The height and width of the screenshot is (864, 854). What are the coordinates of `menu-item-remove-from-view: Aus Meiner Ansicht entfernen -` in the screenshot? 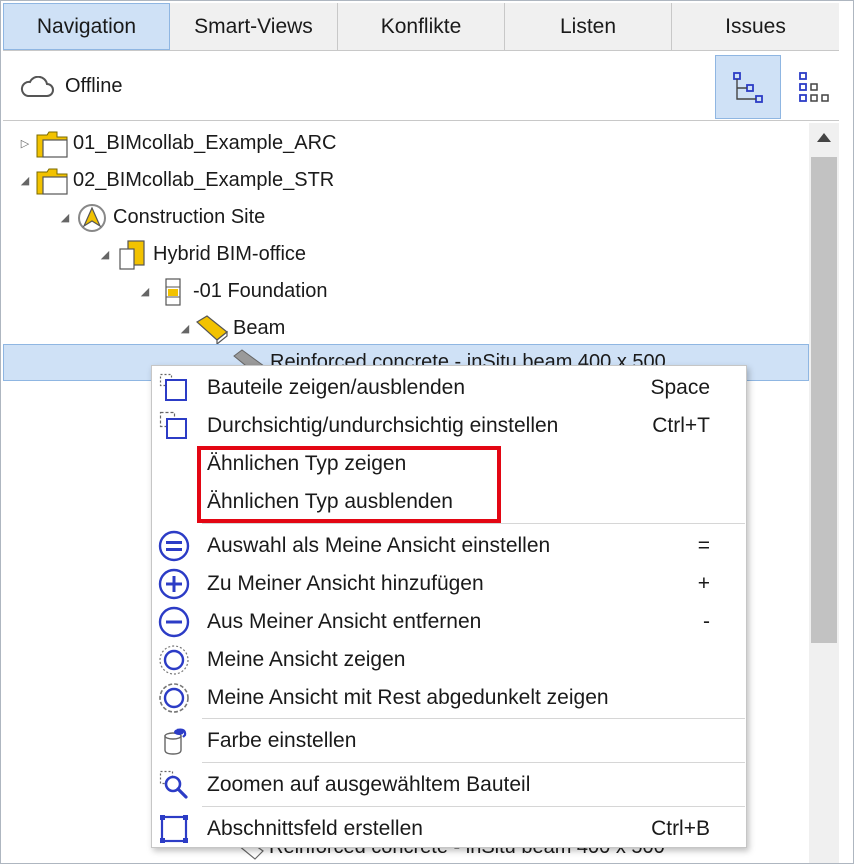 It's located at (449, 622).